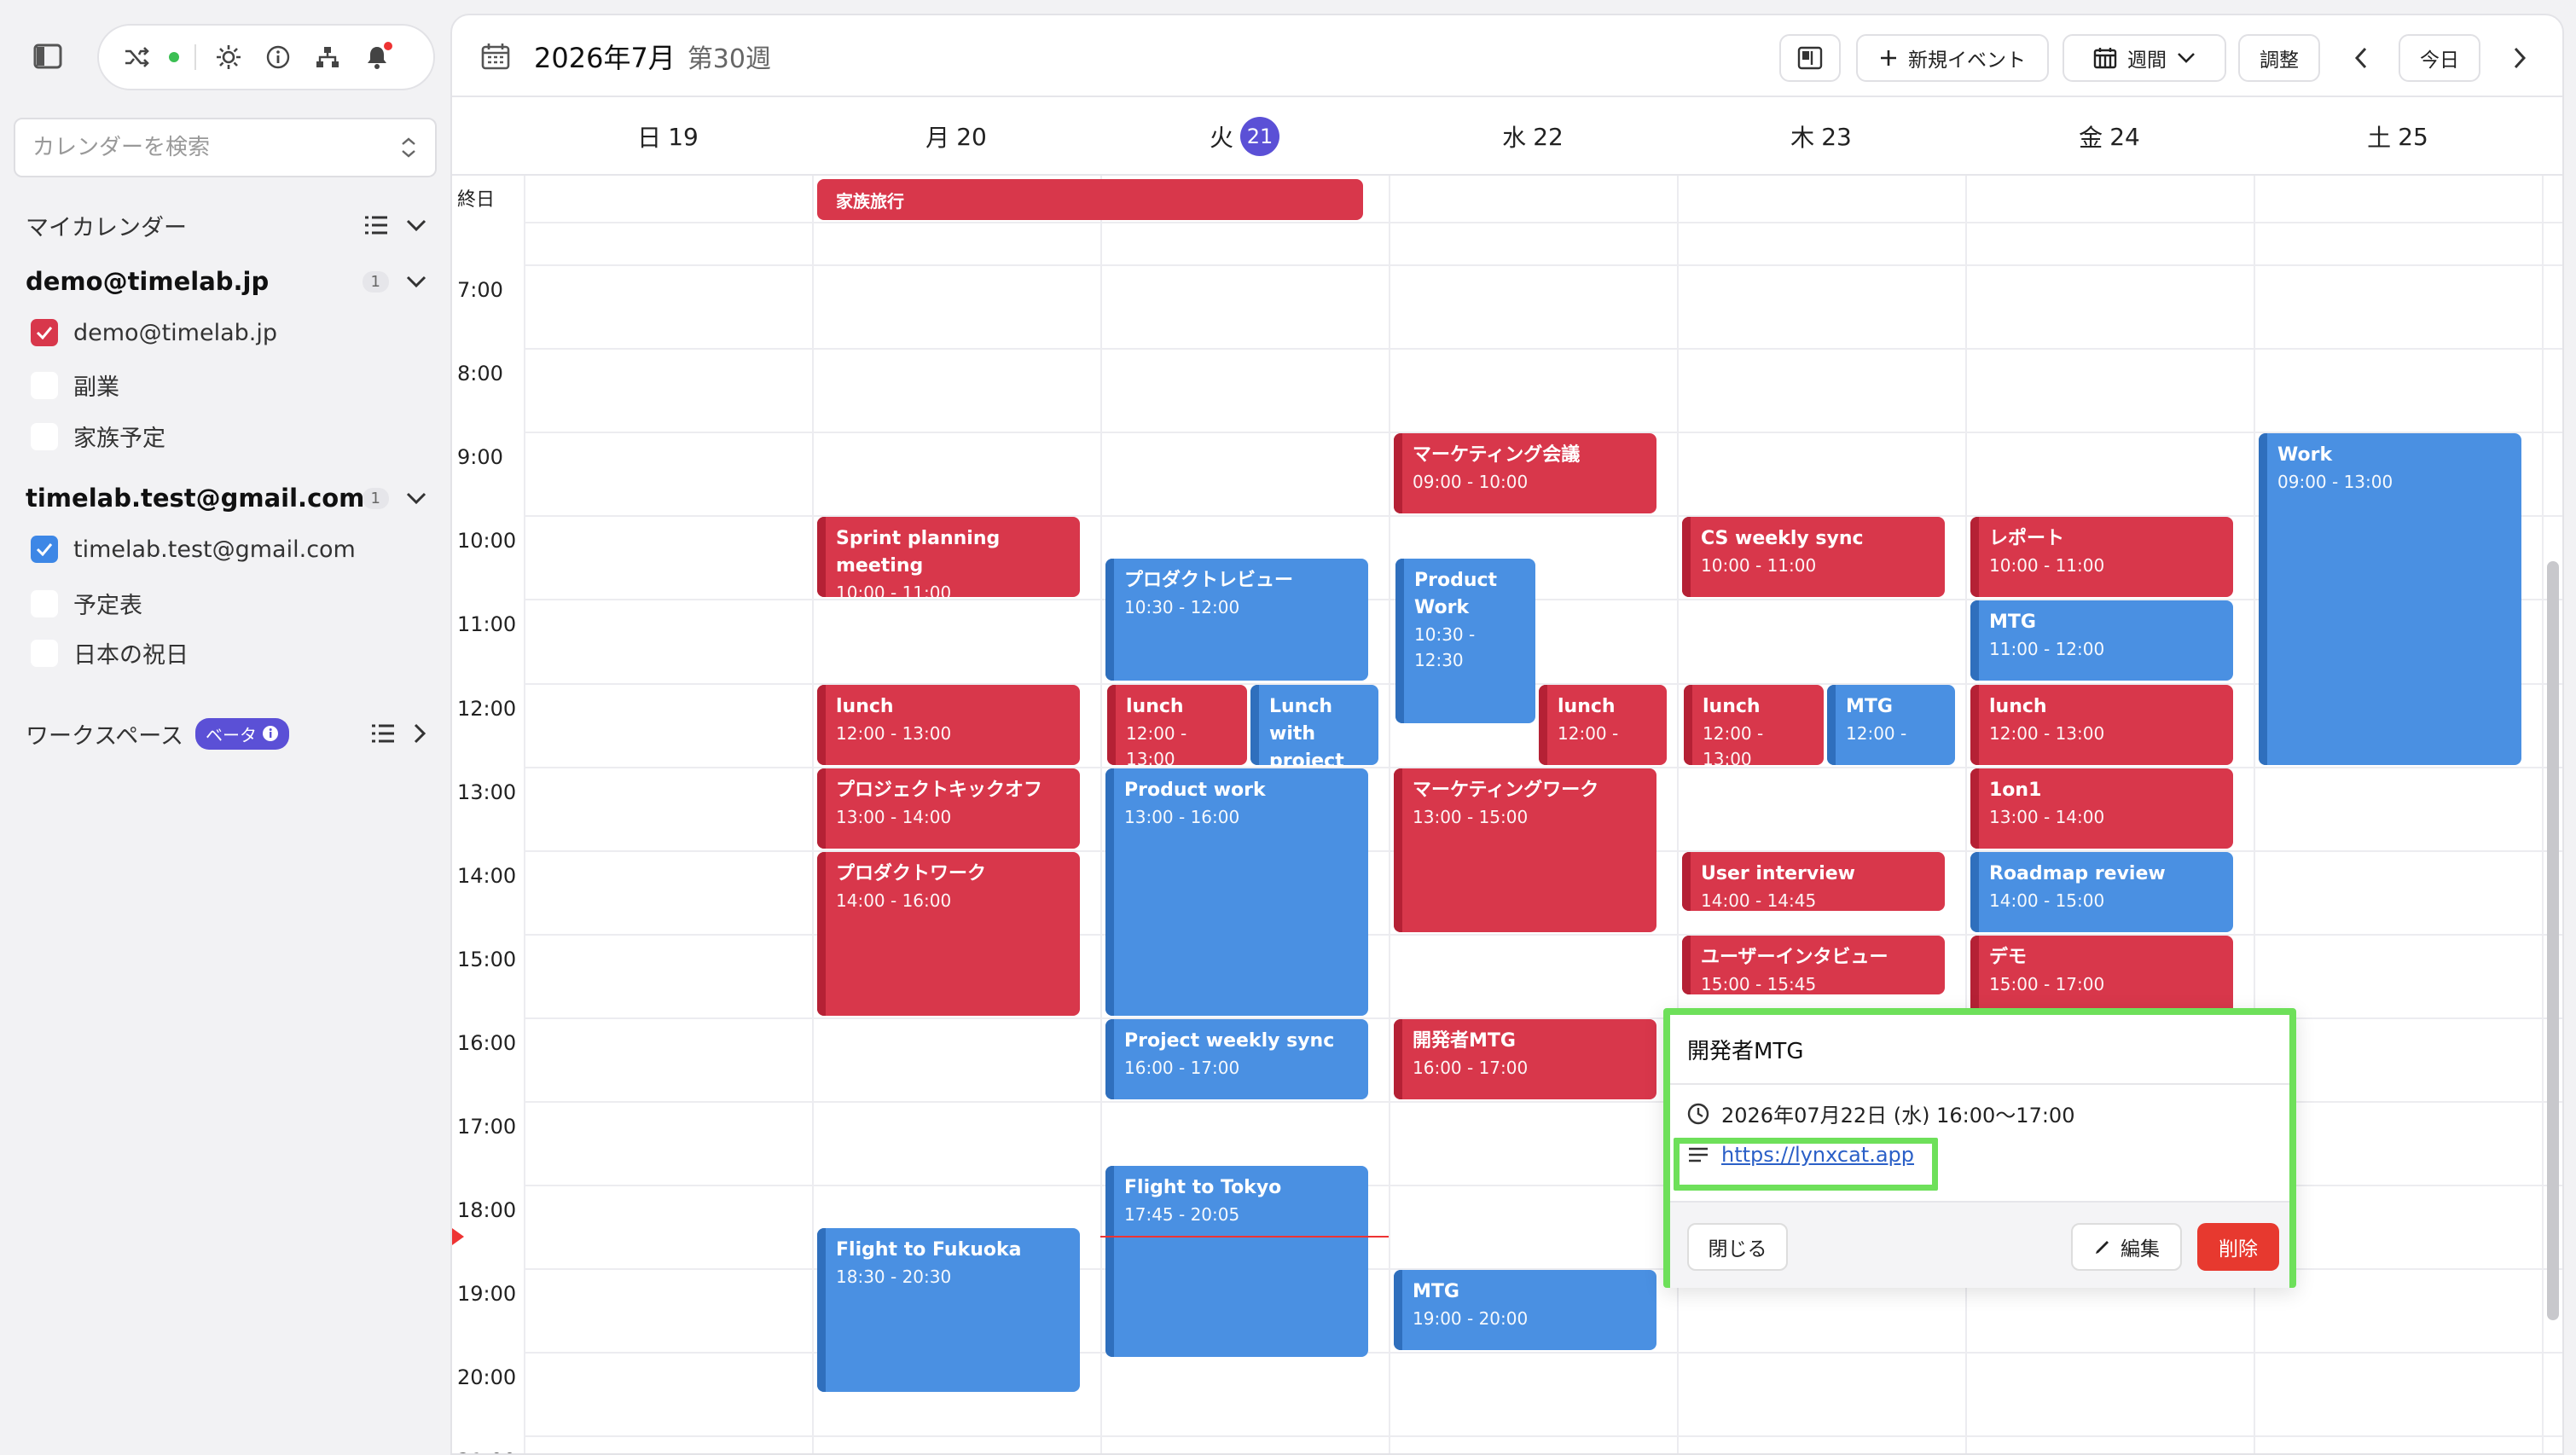 The height and width of the screenshot is (1455, 2576). I want to click on day-header-thu: 木 23, so click(1821, 136).